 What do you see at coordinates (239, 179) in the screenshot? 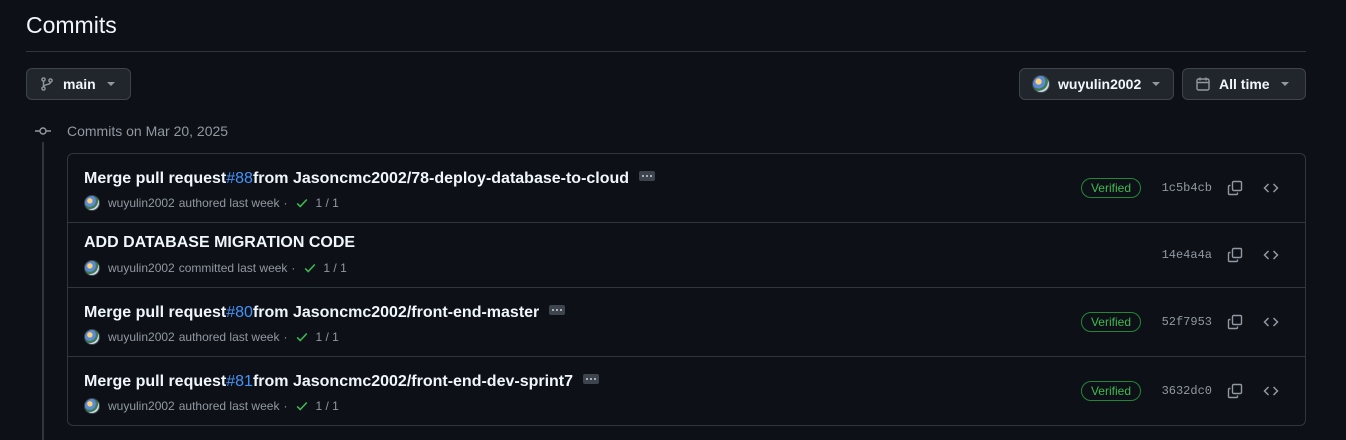
I see `pull-request-link: #88` at bounding box center [239, 179].